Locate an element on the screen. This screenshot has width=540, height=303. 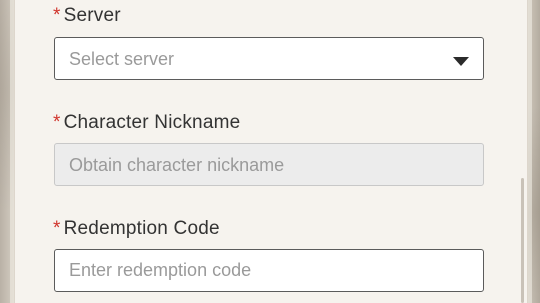
nickname-label: * Character Nickname is located at coordinates (146, 123).